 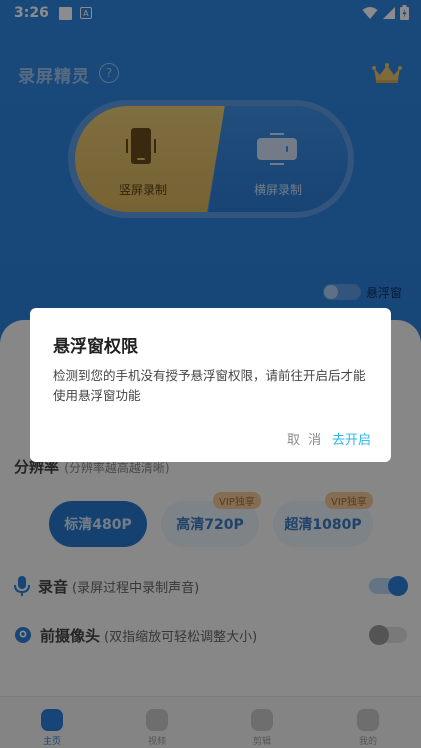 What do you see at coordinates (95, 347) in the screenshot?
I see `dialog-title: 悬浮窗权限` at bounding box center [95, 347].